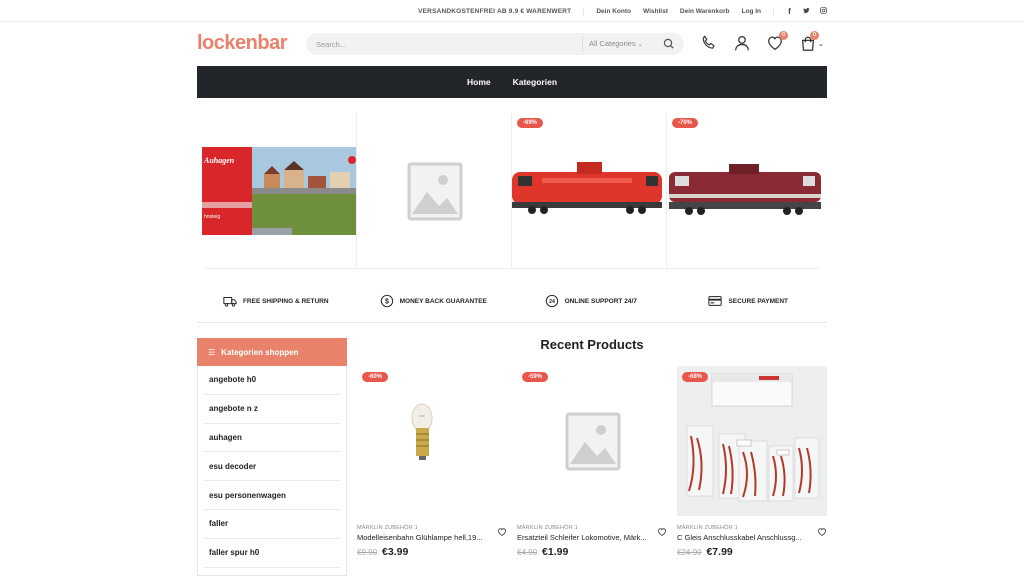 Image resolution: width=1024 pixels, height=576 pixels. I want to click on old-price: €9.90, so click(367, 552).